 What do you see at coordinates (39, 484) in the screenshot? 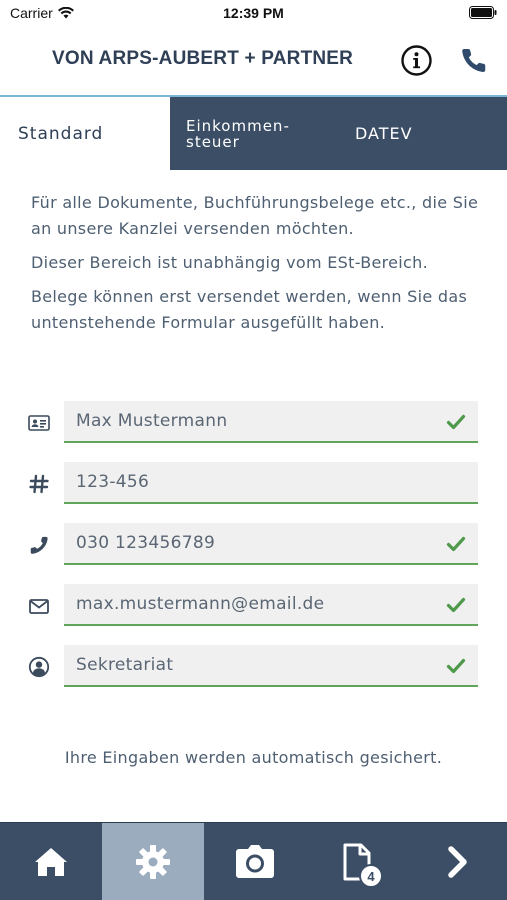
I see `hash-icon` at bounding box center [39, 484].